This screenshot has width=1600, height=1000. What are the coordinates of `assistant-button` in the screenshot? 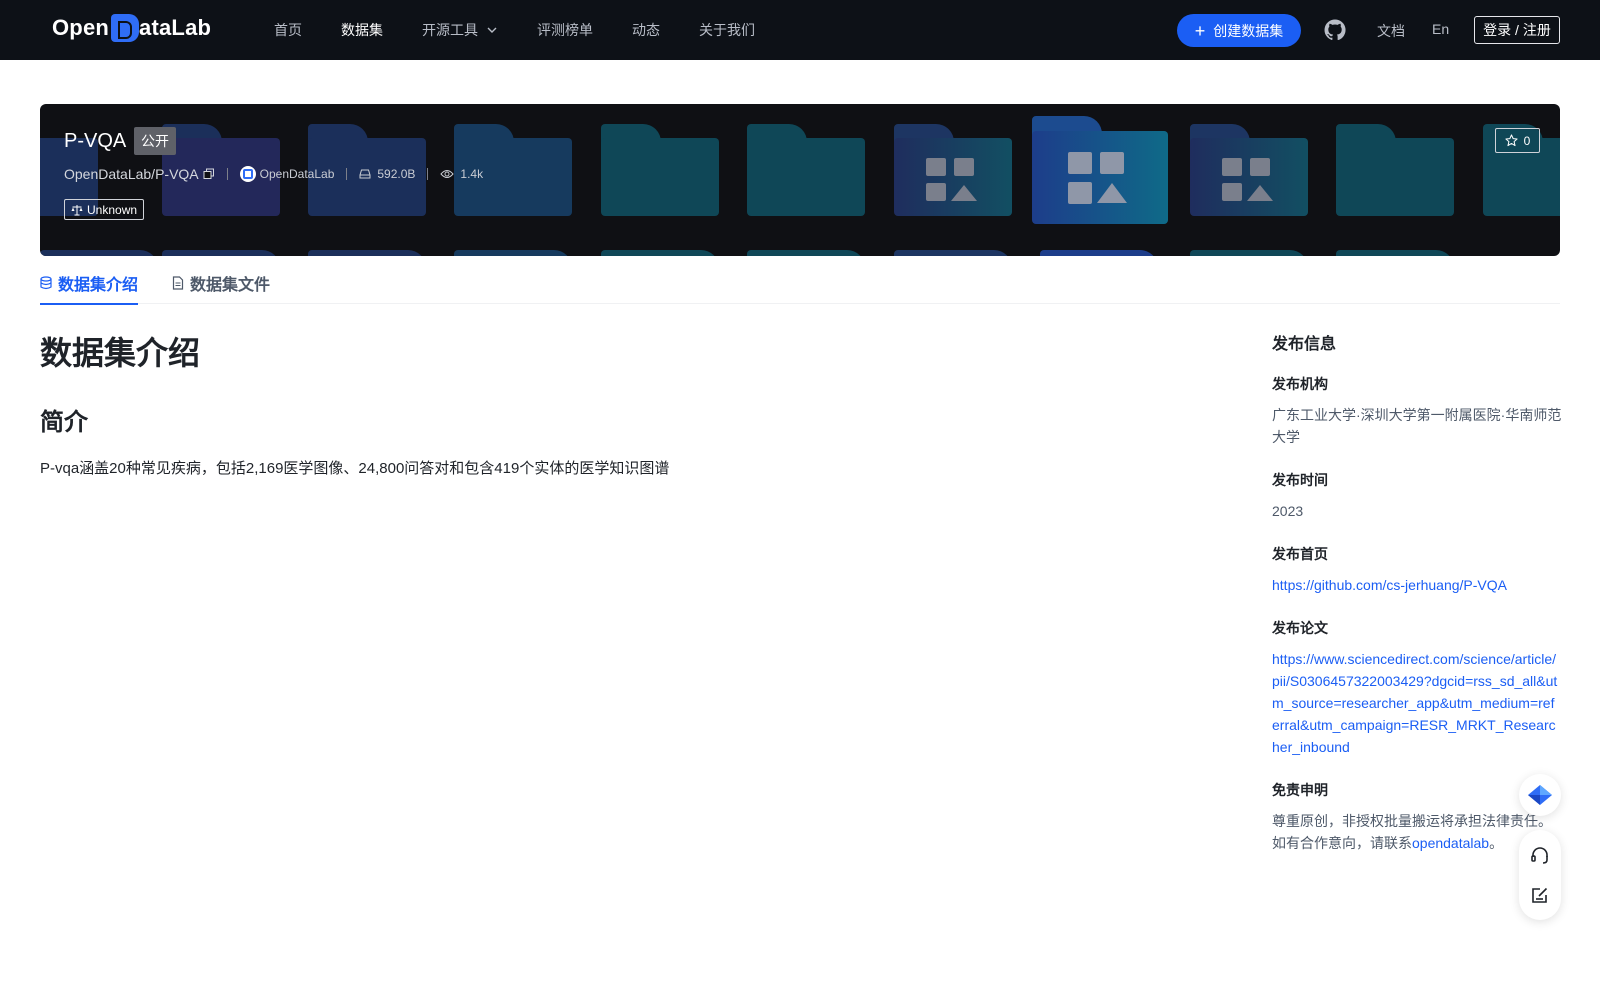 It's located at (1540, 795).